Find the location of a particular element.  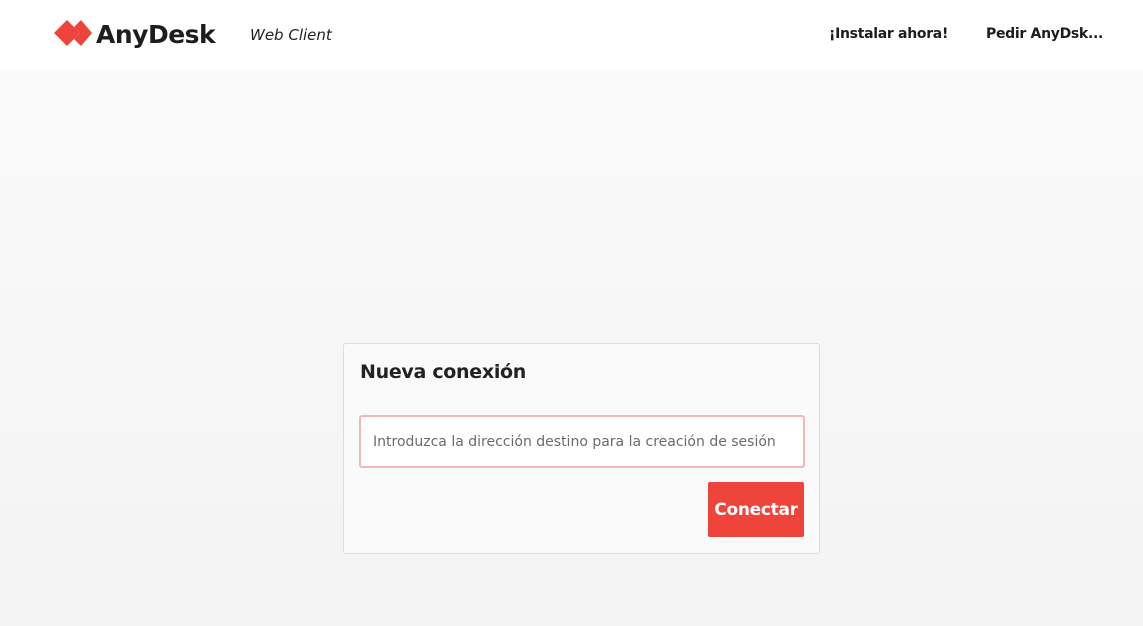

web-client-subtitle: Web Client is located at coordinates (291, 35).